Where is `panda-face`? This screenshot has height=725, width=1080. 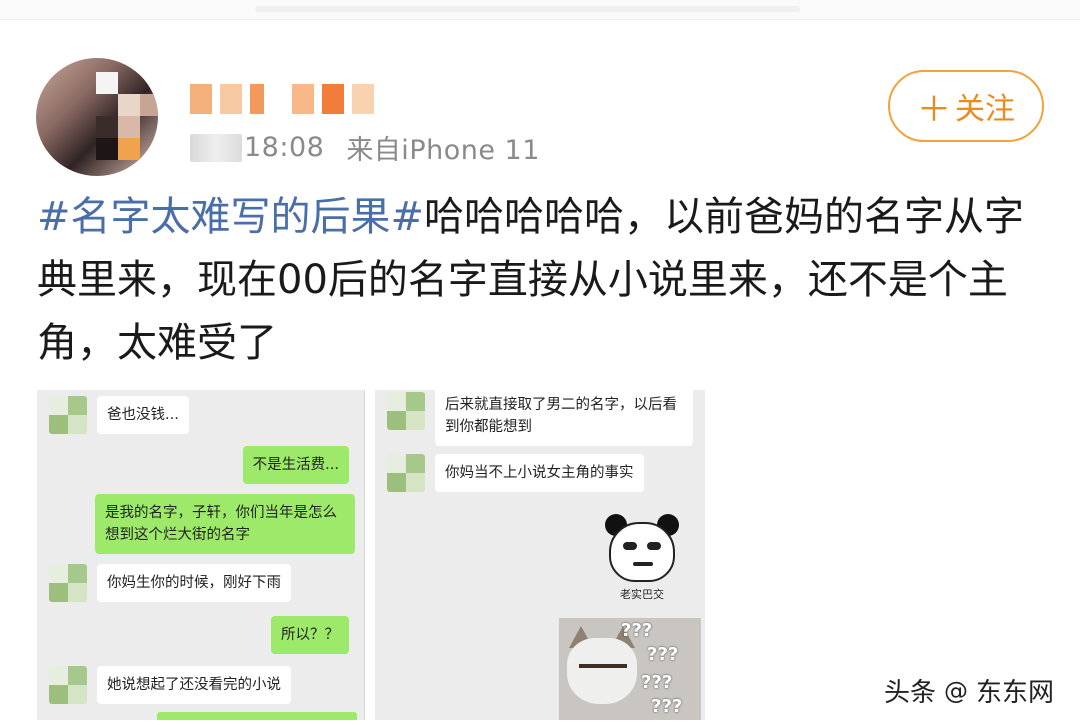
panda-face is located at coordinates (642, 552).